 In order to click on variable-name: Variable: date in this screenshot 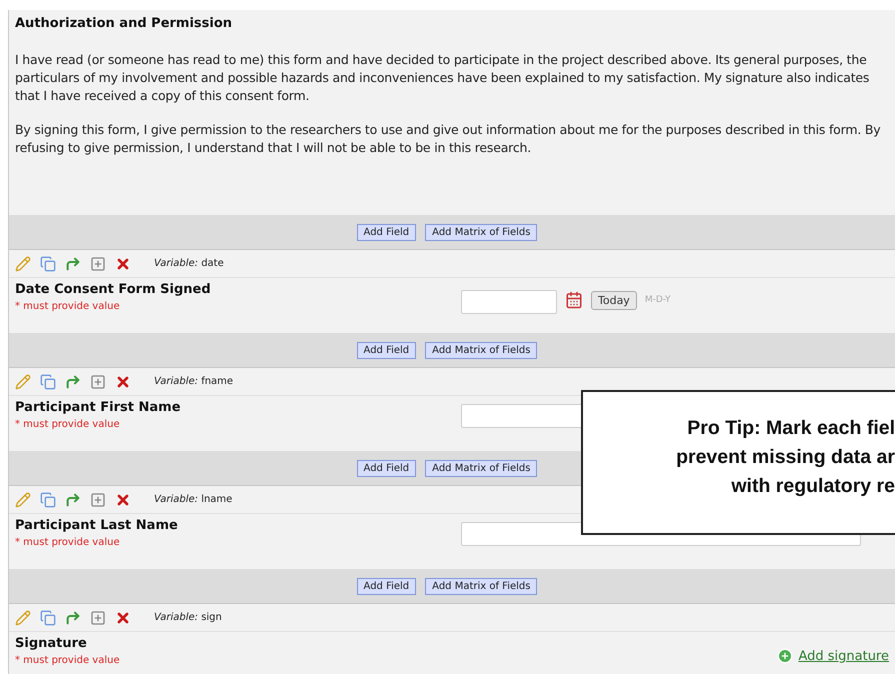, I will do `click(189, 263)`.